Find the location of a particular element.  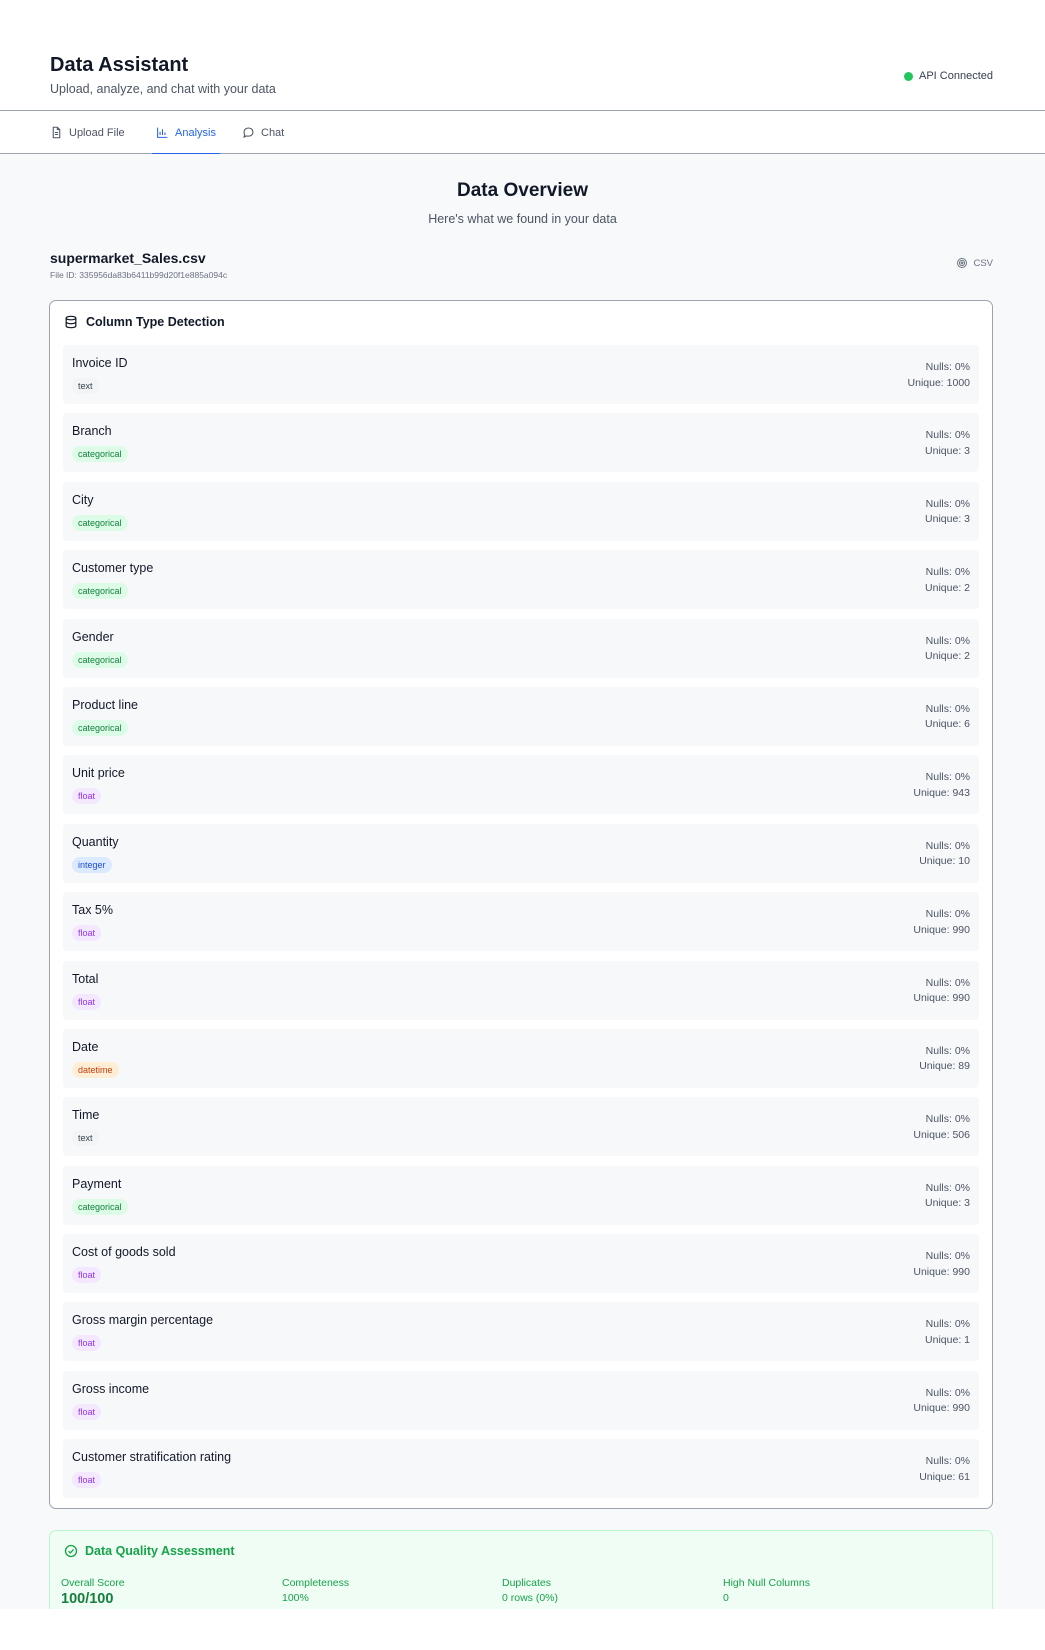

column-row: Time text Nulls: 0% Unique: 506 is located at coordinates (521, 1127).